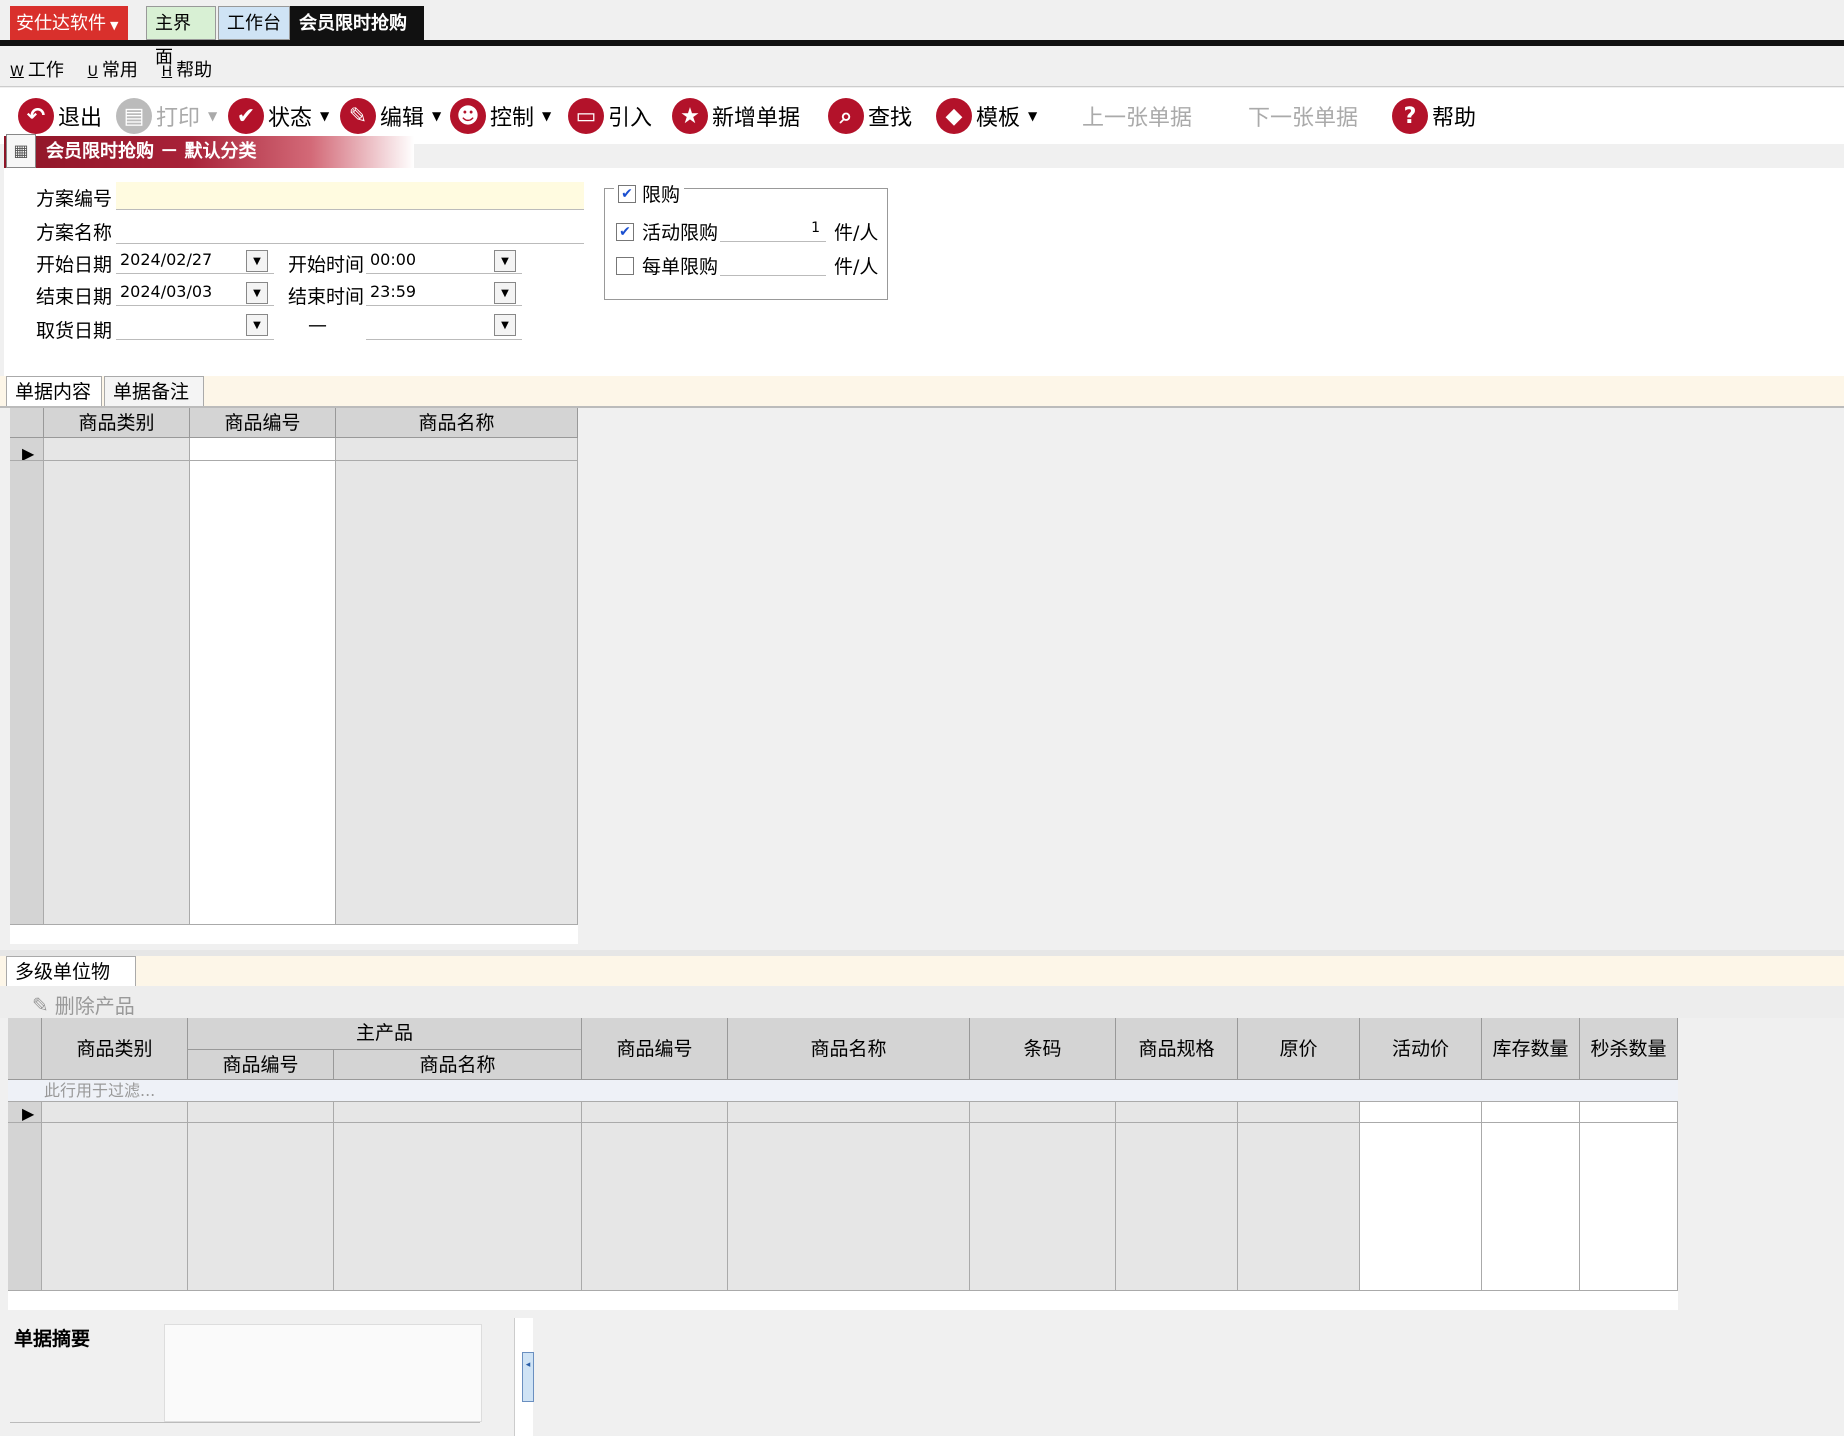 The width and height of the screenshot is (1844, 1436). I want to click on start-date-label: 开始日期, so click(74, 265).